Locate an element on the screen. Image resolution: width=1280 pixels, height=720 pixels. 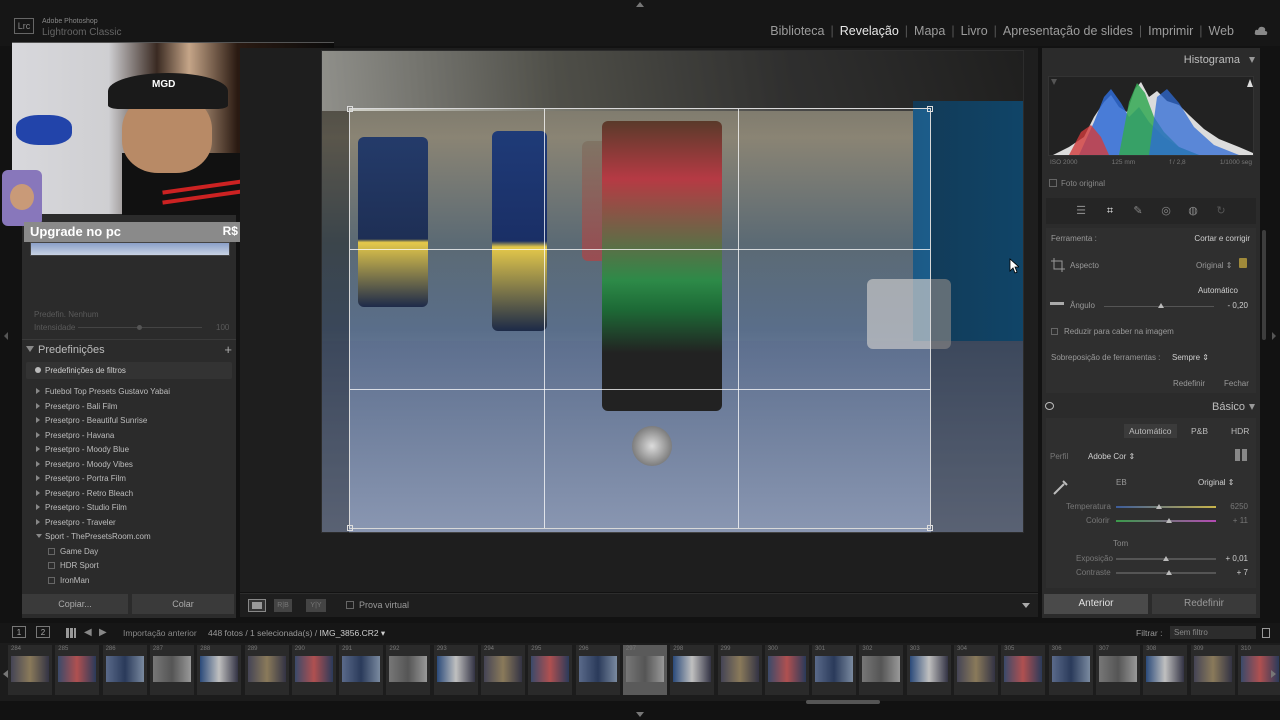
temperature-slider is located at coordinates (1166, 507).